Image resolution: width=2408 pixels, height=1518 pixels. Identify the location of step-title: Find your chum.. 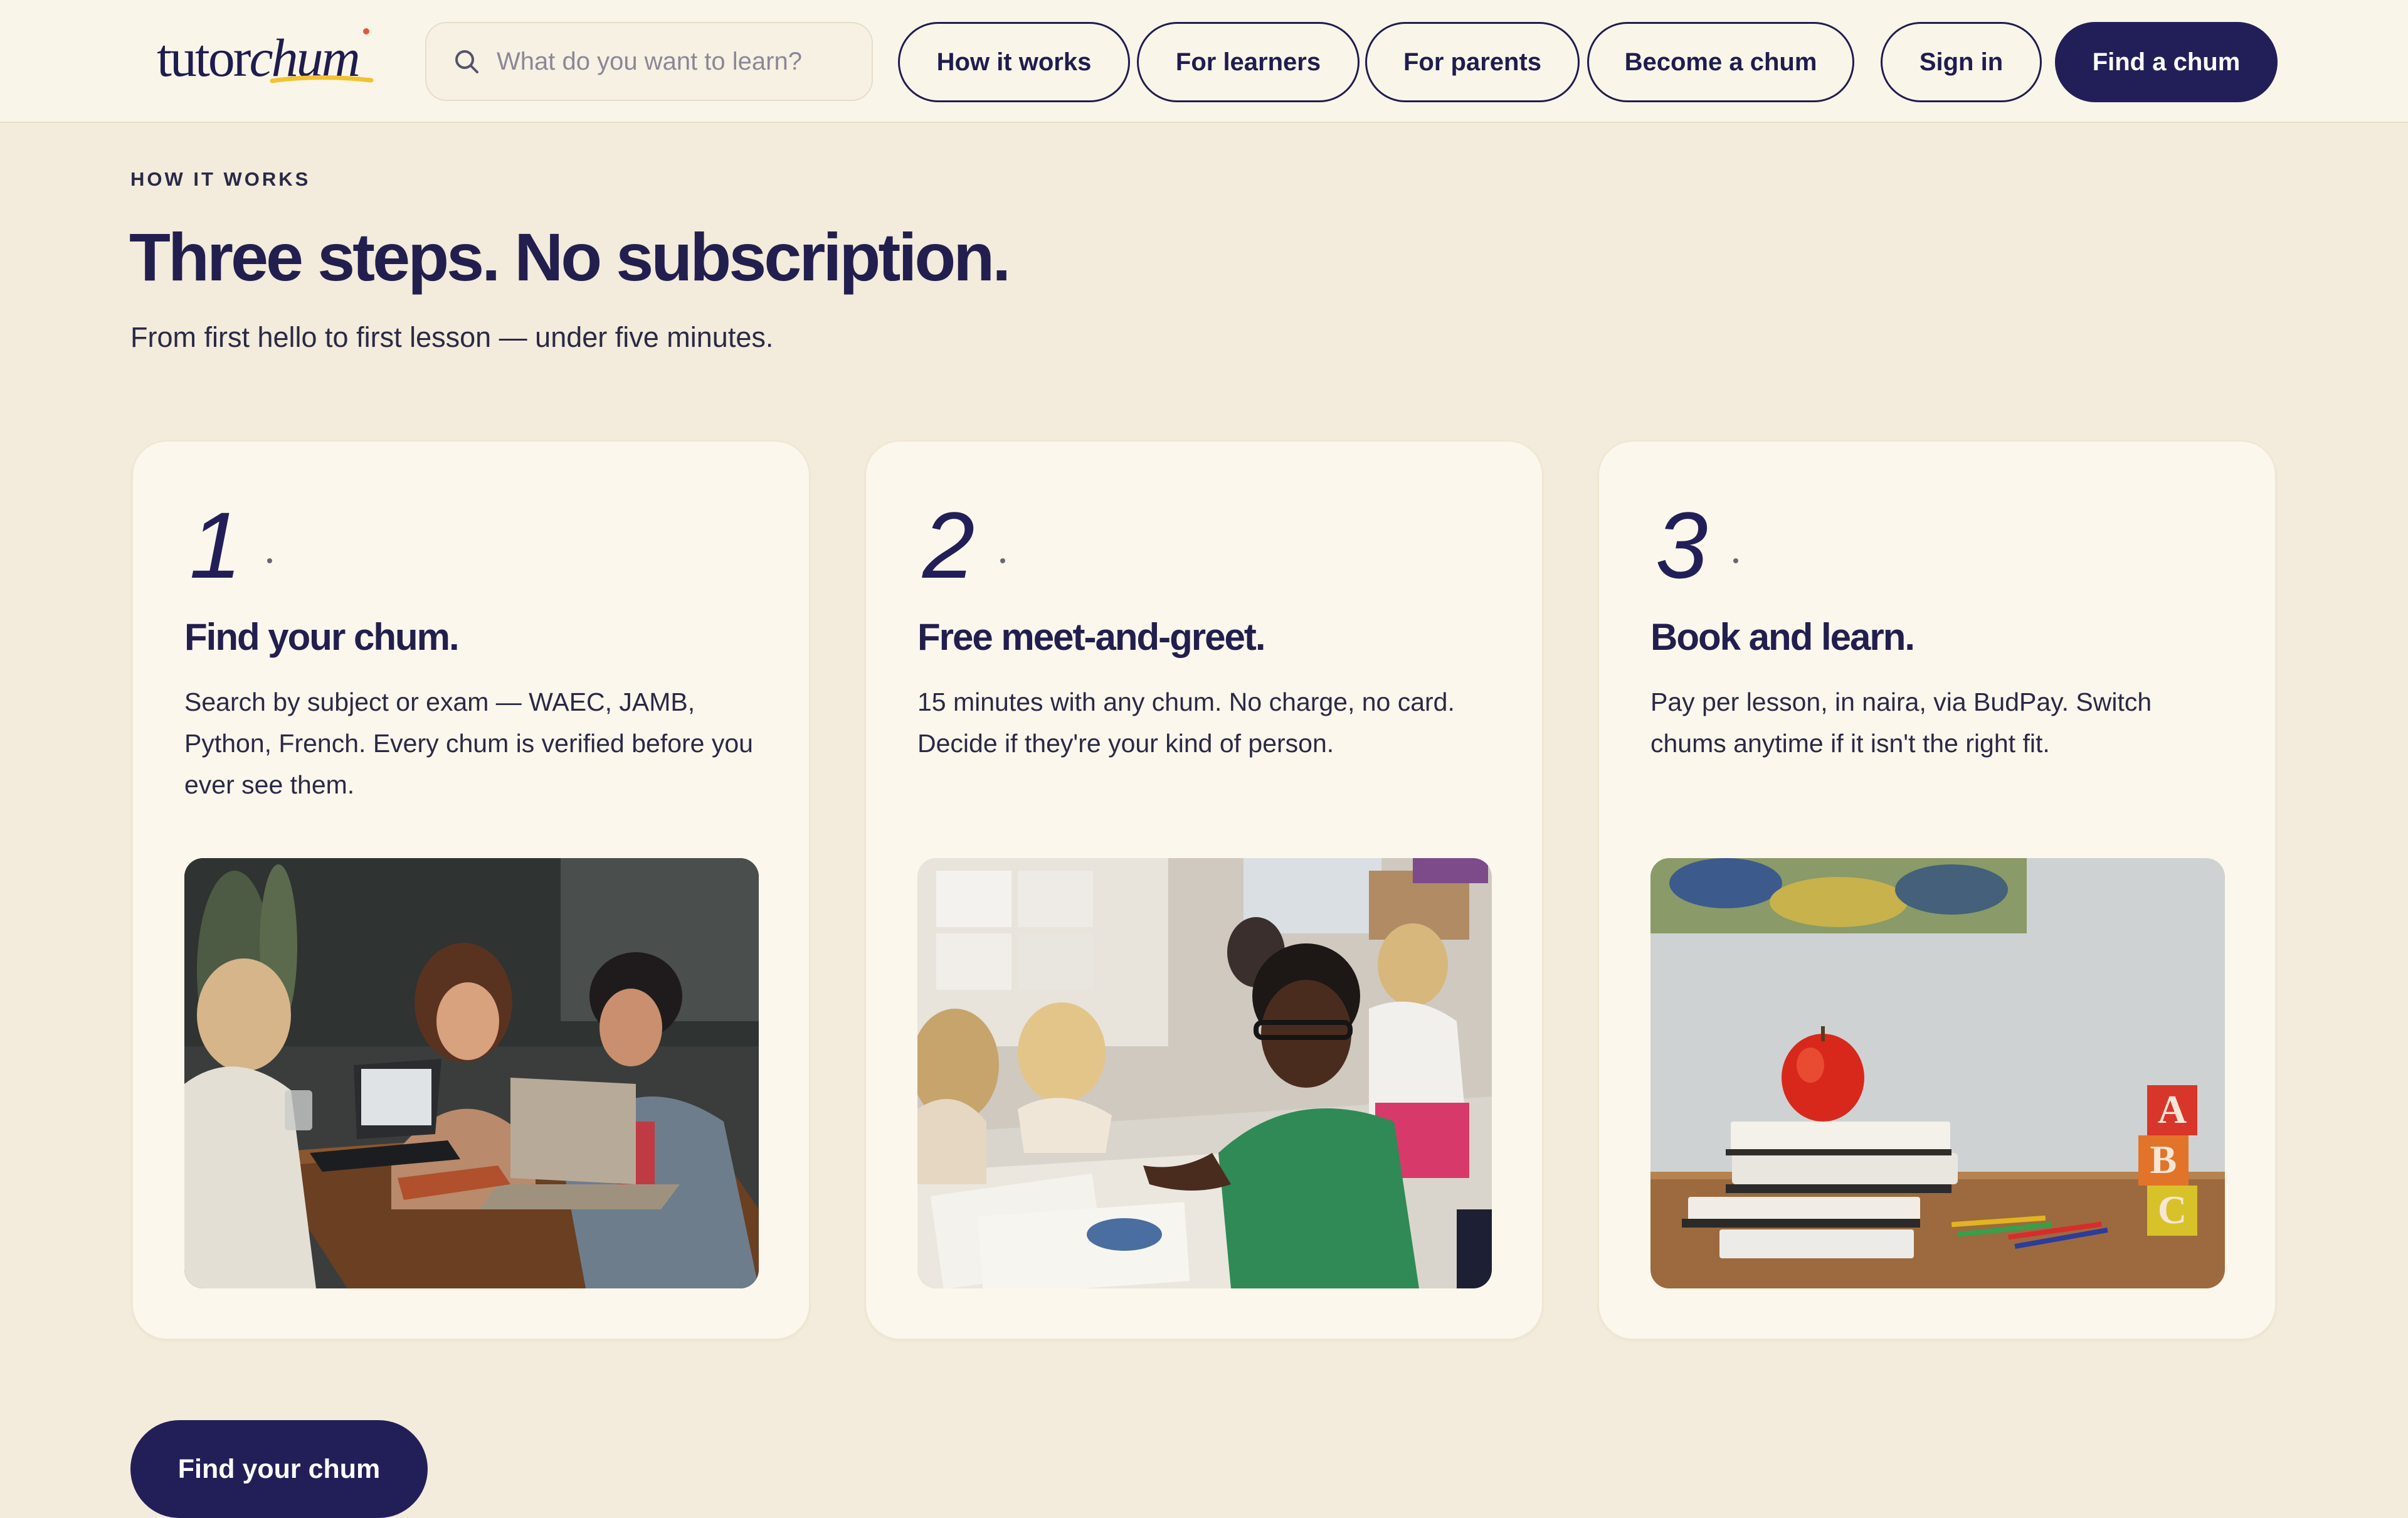
(322, 637).